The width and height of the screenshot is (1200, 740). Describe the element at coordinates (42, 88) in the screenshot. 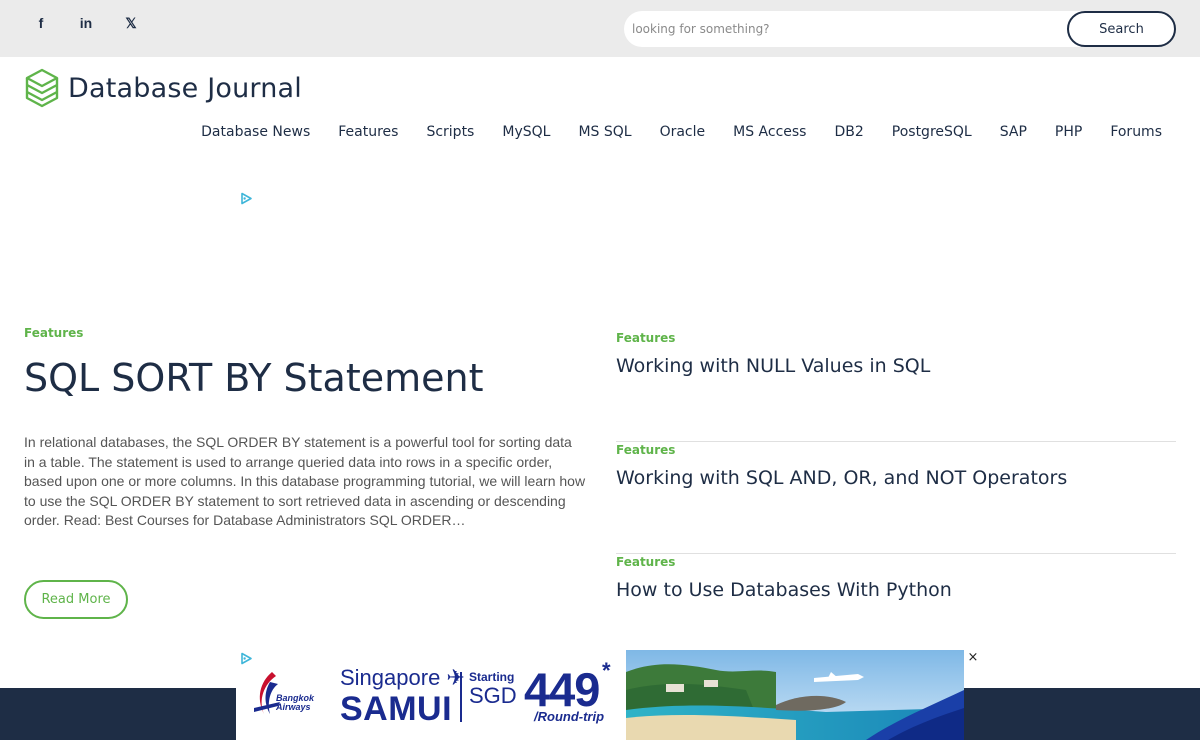

I see `database-stack-icon` at that location.